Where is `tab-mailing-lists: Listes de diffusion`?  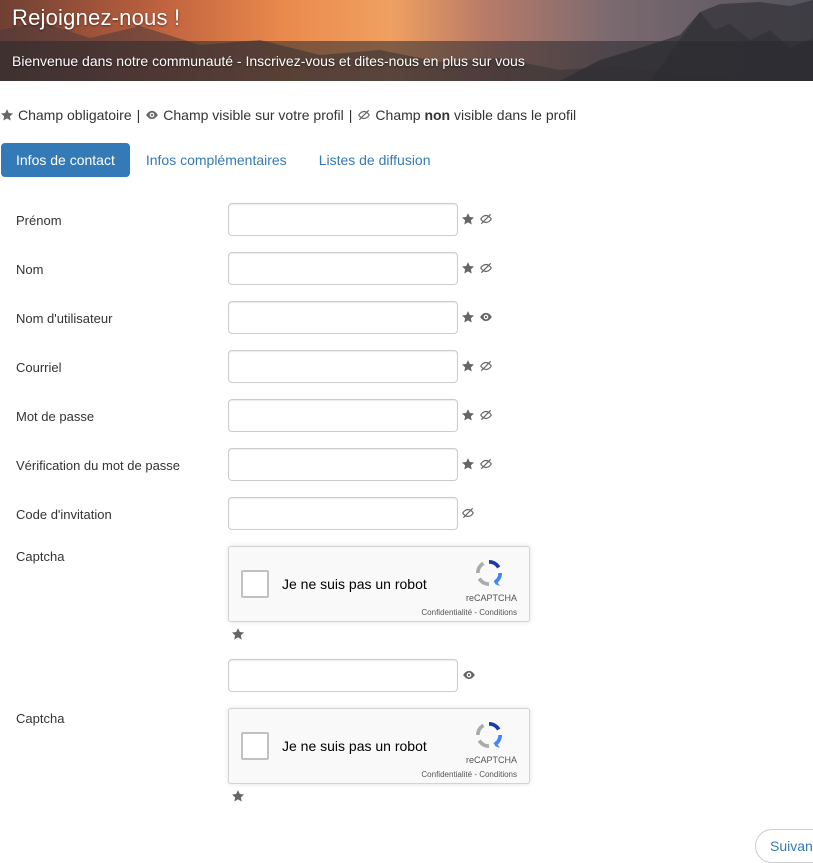
tab-mailing-lists: Listes de diffusion is located at coordinates (375, 160).